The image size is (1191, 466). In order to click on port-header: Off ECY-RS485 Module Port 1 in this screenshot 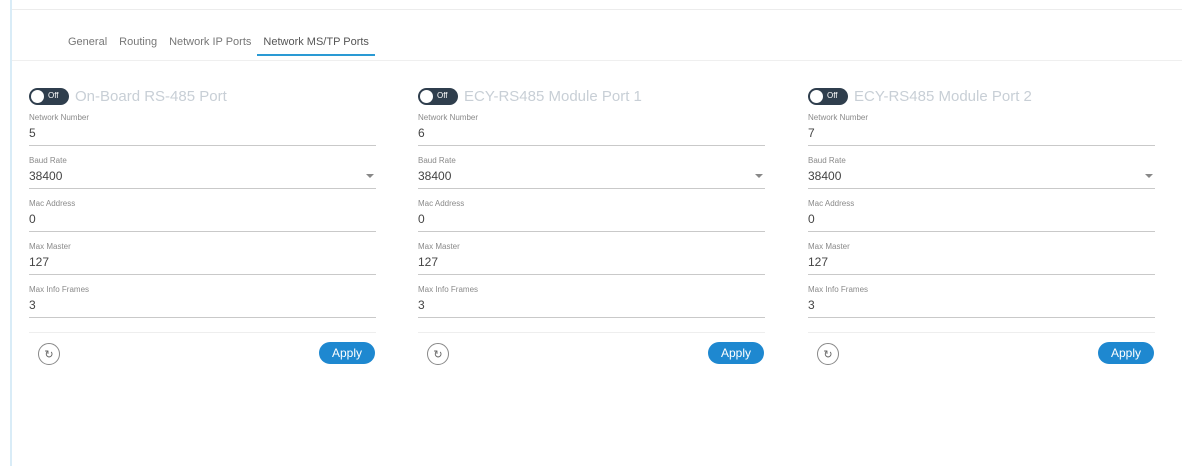, I will do `click(591, 96)`.